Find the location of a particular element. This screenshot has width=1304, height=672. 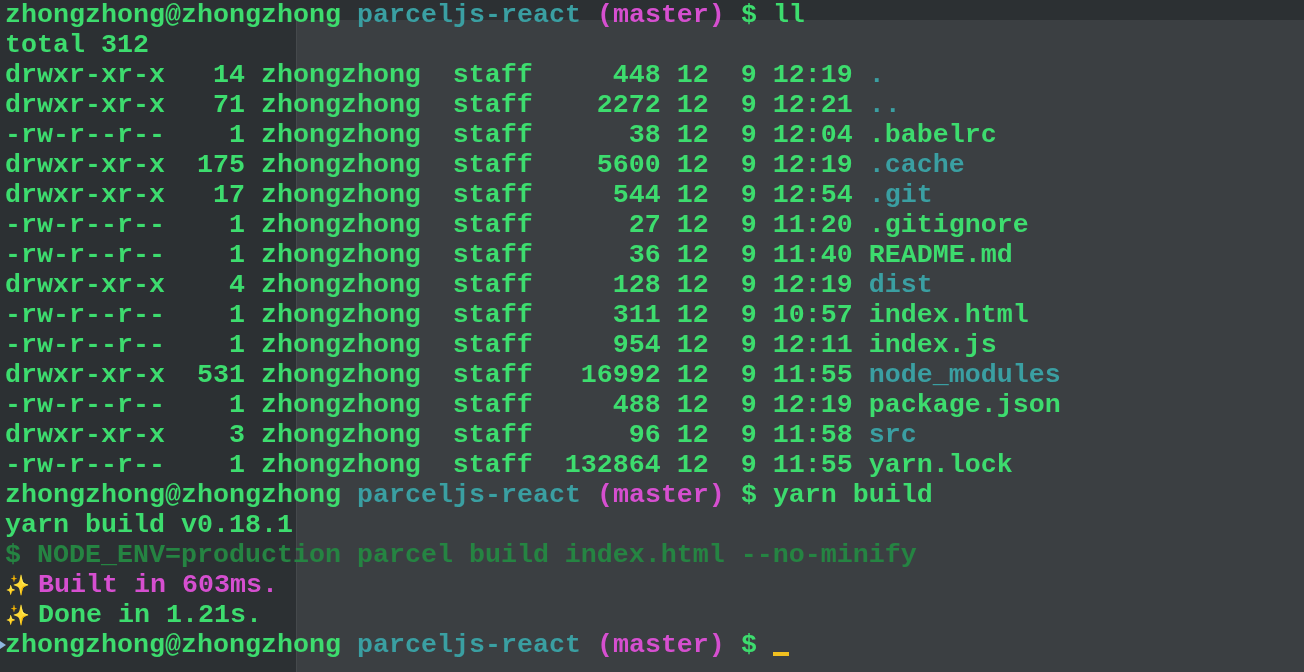

file-name: .cache is located at coordinates (916, 165).